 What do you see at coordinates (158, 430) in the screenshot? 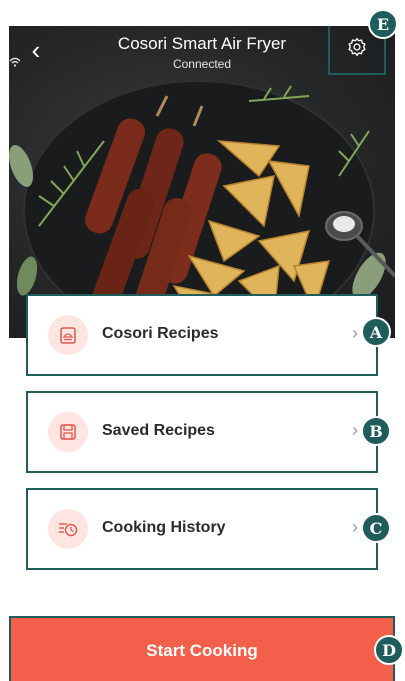
I see `menu-item-label: Saved Recipes` at bounding box center [158, 430].